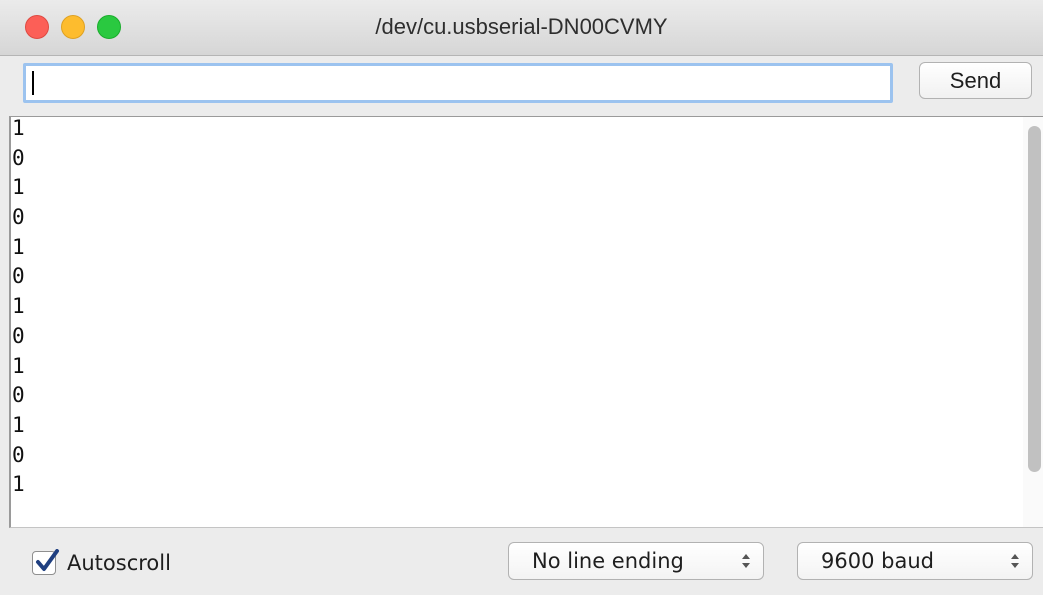 The height and width of the screenshot is (595, 1043). I want to click on window-title: /dev/cu.usbserial-DN00CVMY, so click(521, 26).